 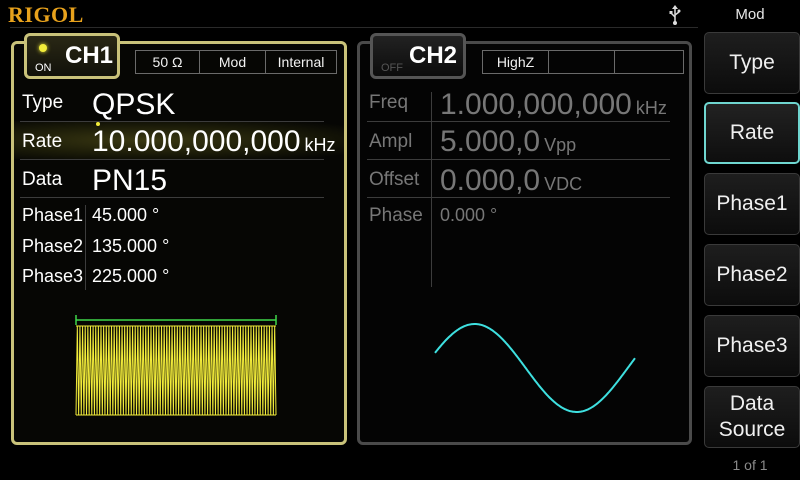 I want to click on ch2-freq-value: 1.000,000,000 kHz, so click(x=553, y=105).